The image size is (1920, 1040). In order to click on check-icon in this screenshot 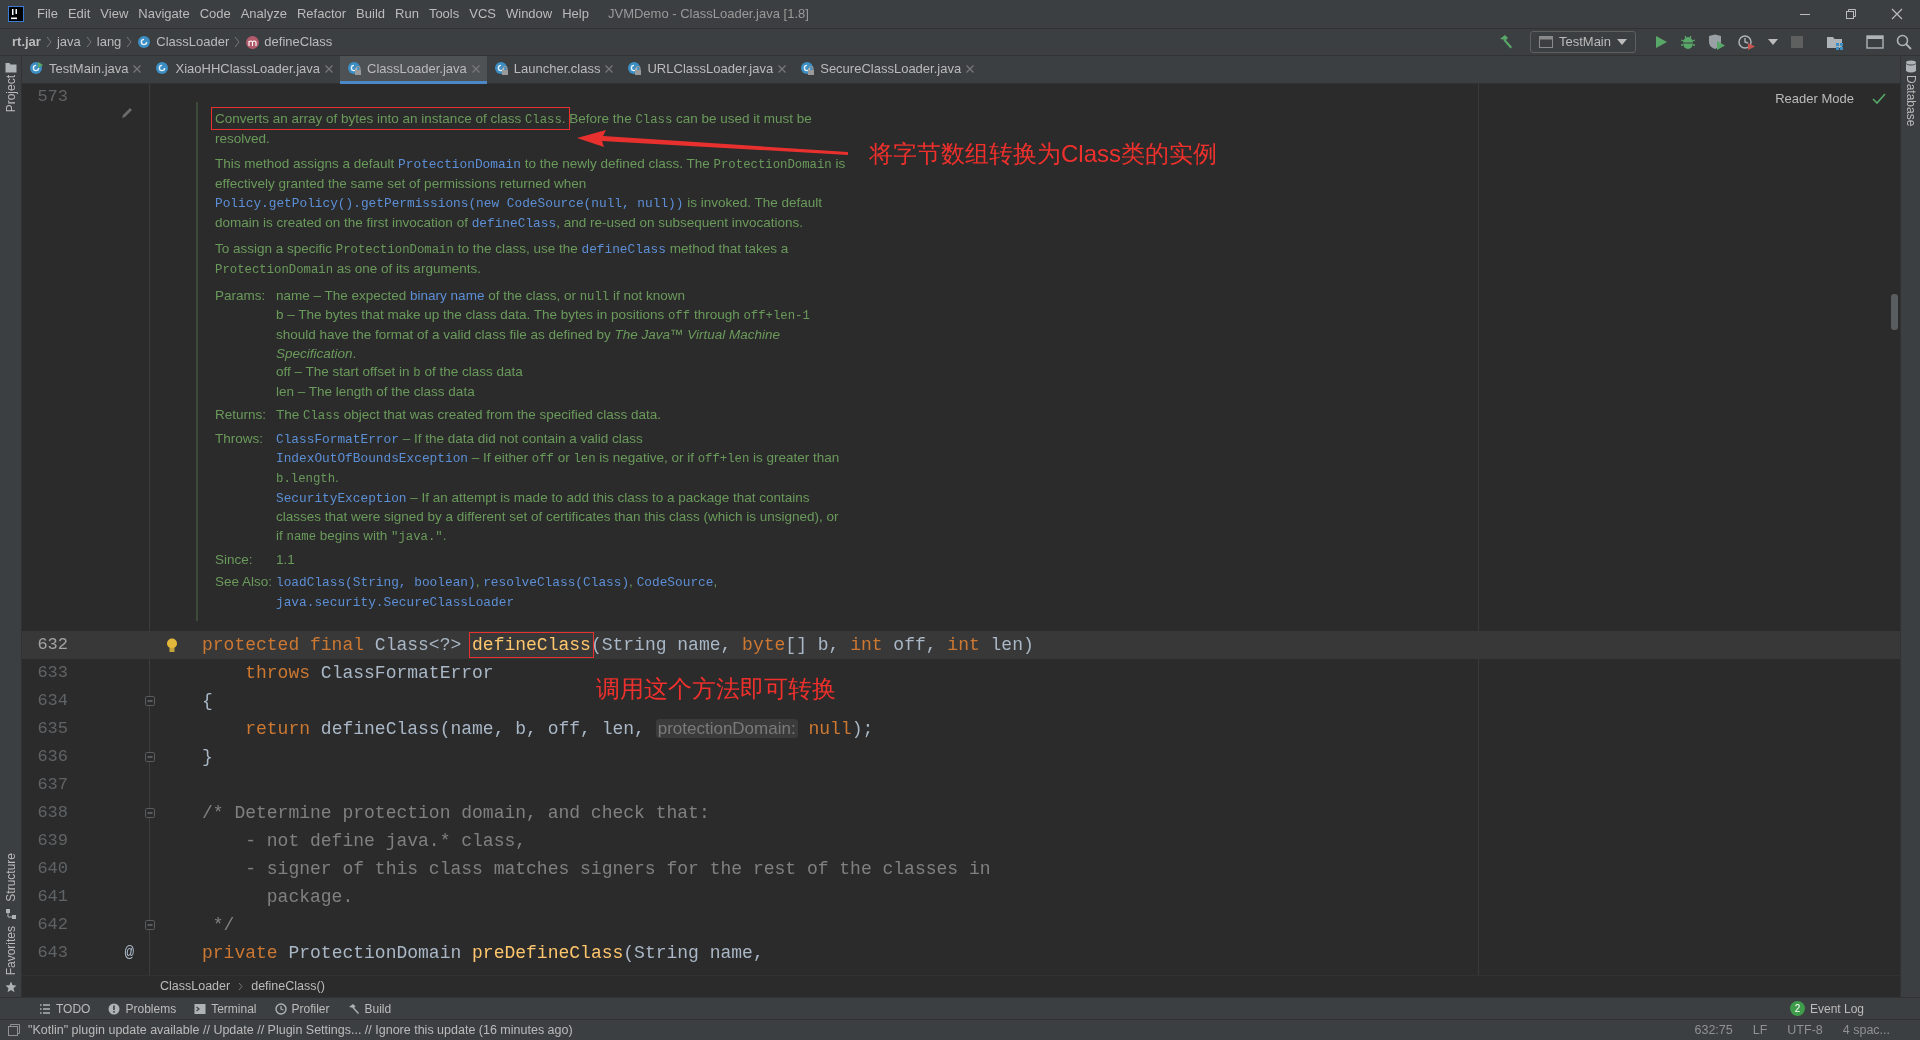, I will do `click(1879, 98)`.